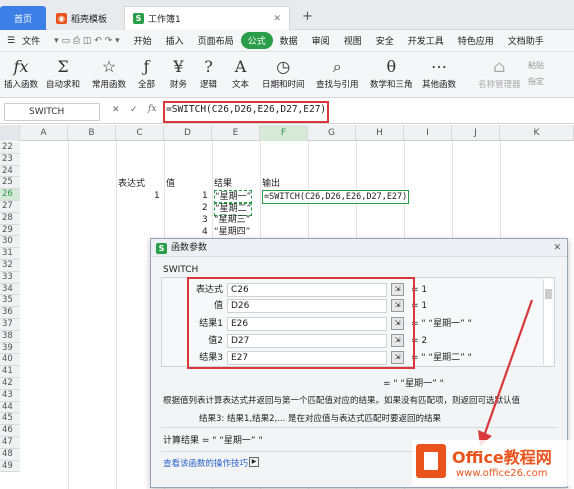 This screenshot has height=489, width=574. Describe the element at coordinates (232, 220) in the screenshot. I see `cell-e28: “星期三”` at that location.